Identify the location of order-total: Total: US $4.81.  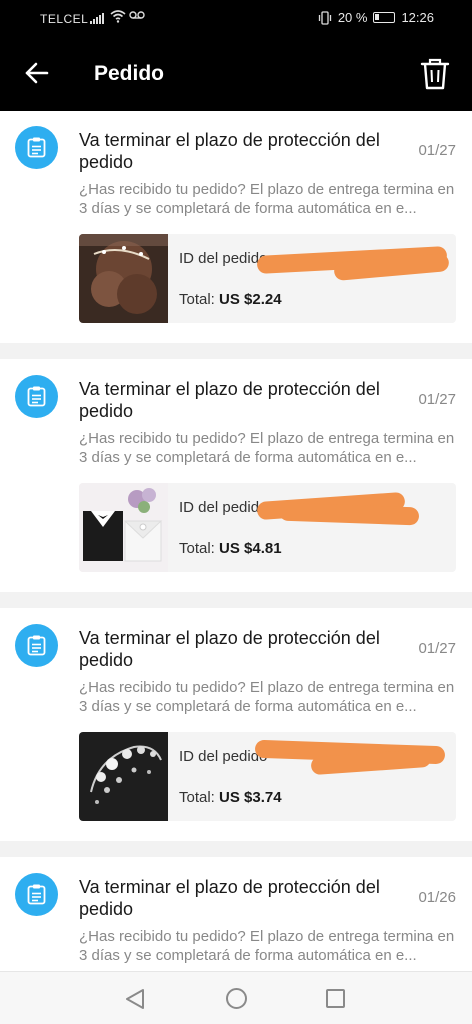
(230, 548).